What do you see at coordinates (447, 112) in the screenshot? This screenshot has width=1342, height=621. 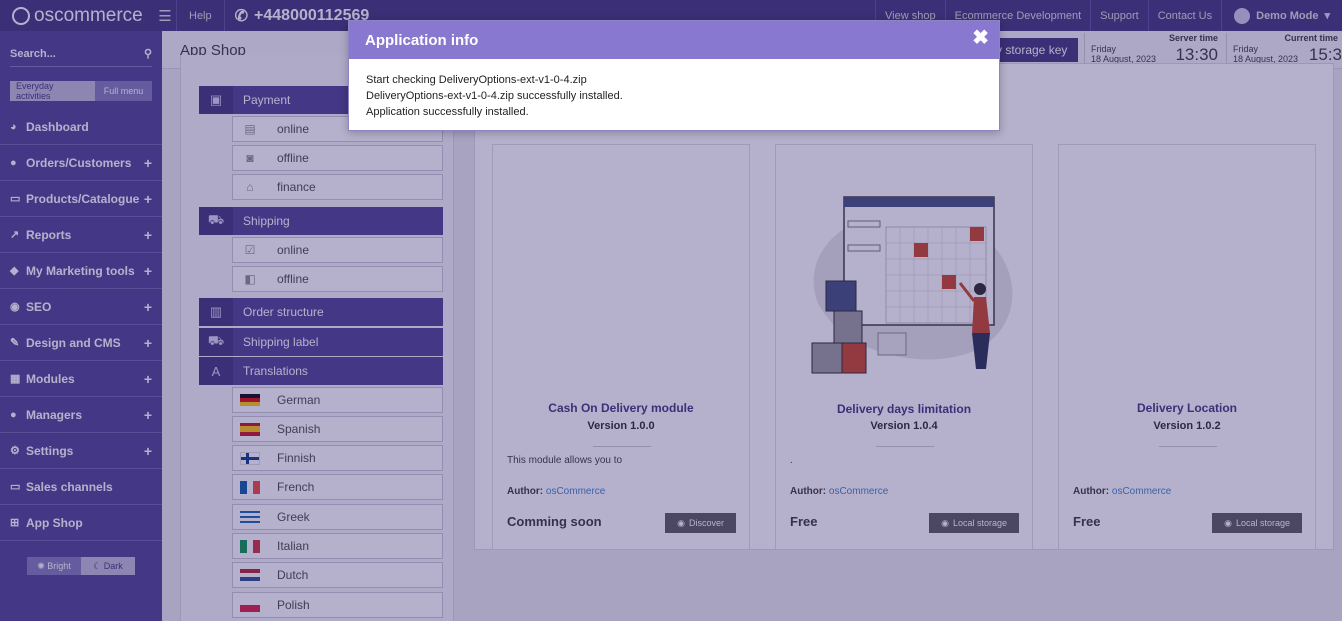 I see `dialog-message-line: Application successfully installed.` at bounding box center [447, 112].